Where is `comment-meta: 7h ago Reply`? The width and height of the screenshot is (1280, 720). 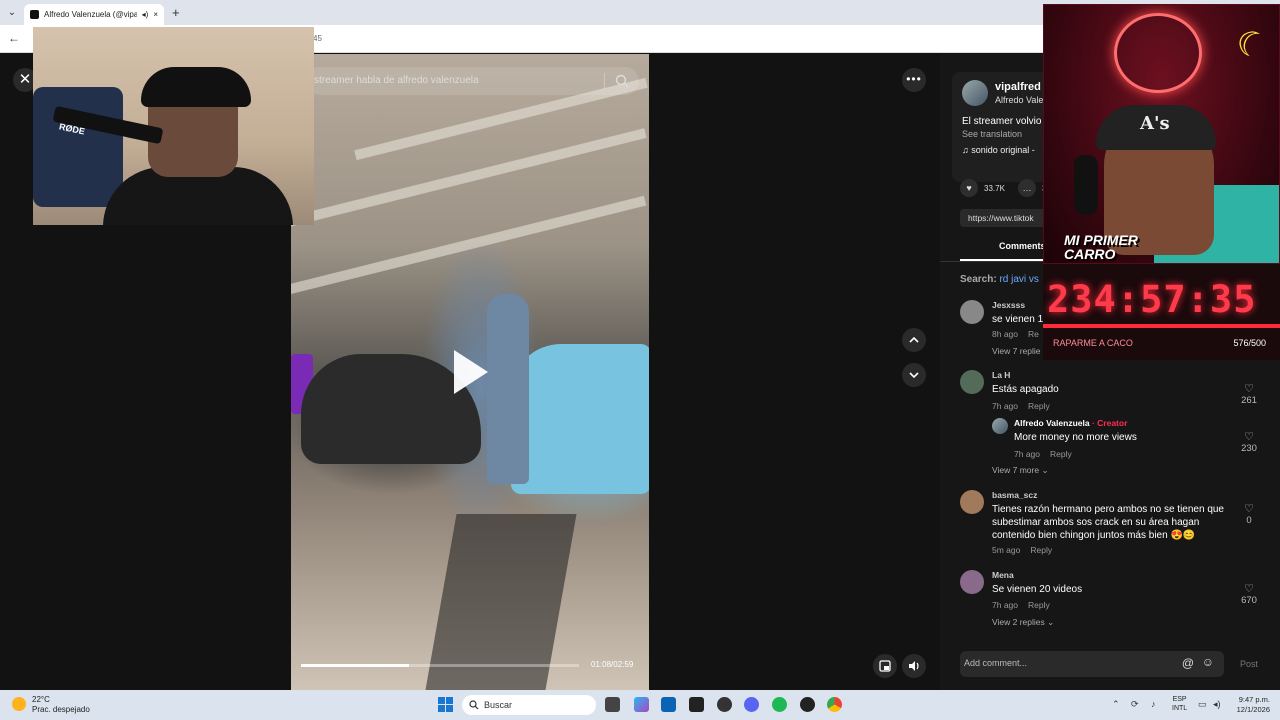
comment-meta: 7h ago Reply is located at coordinates (1021, 406).